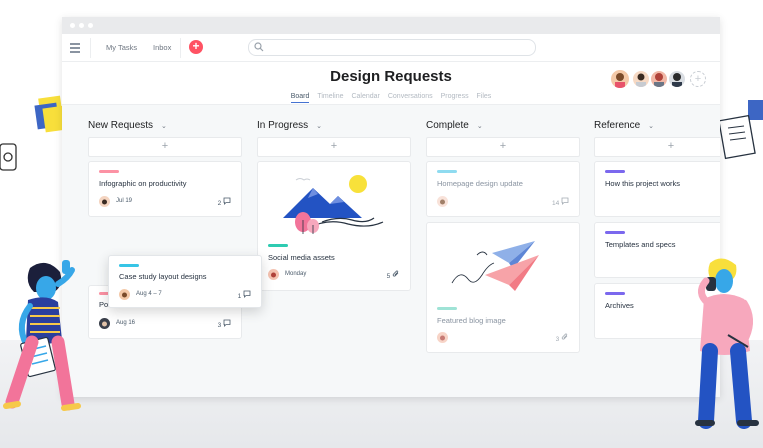  I want to click on task-title: How this project works, so click(643, 183).